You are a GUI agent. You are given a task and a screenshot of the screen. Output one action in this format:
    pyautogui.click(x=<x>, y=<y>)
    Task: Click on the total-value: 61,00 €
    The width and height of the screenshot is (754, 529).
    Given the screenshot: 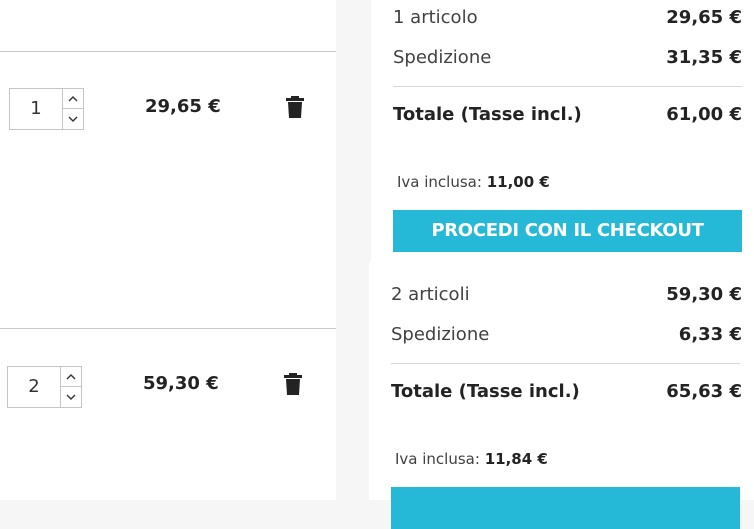 What is the action you would take?
    pyautogui.click(x=704, y=114)
    